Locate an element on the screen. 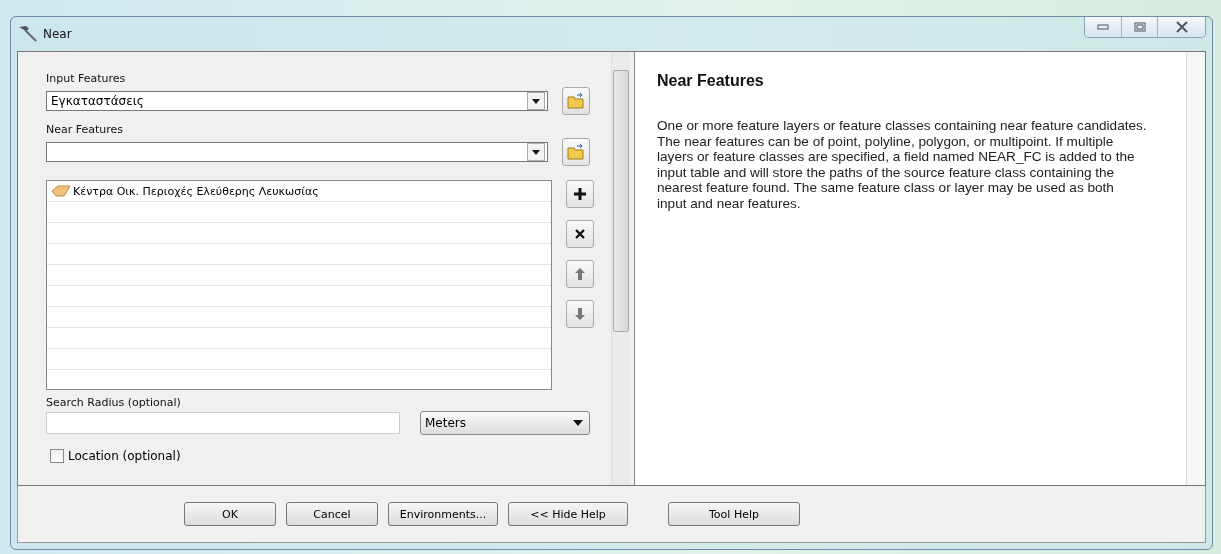 The image size is (1221, 554). list-item: Κέντρα Οικ. Περιοχές Ελεύθερης Λευκωσίας is located at coordinates (299, 191).